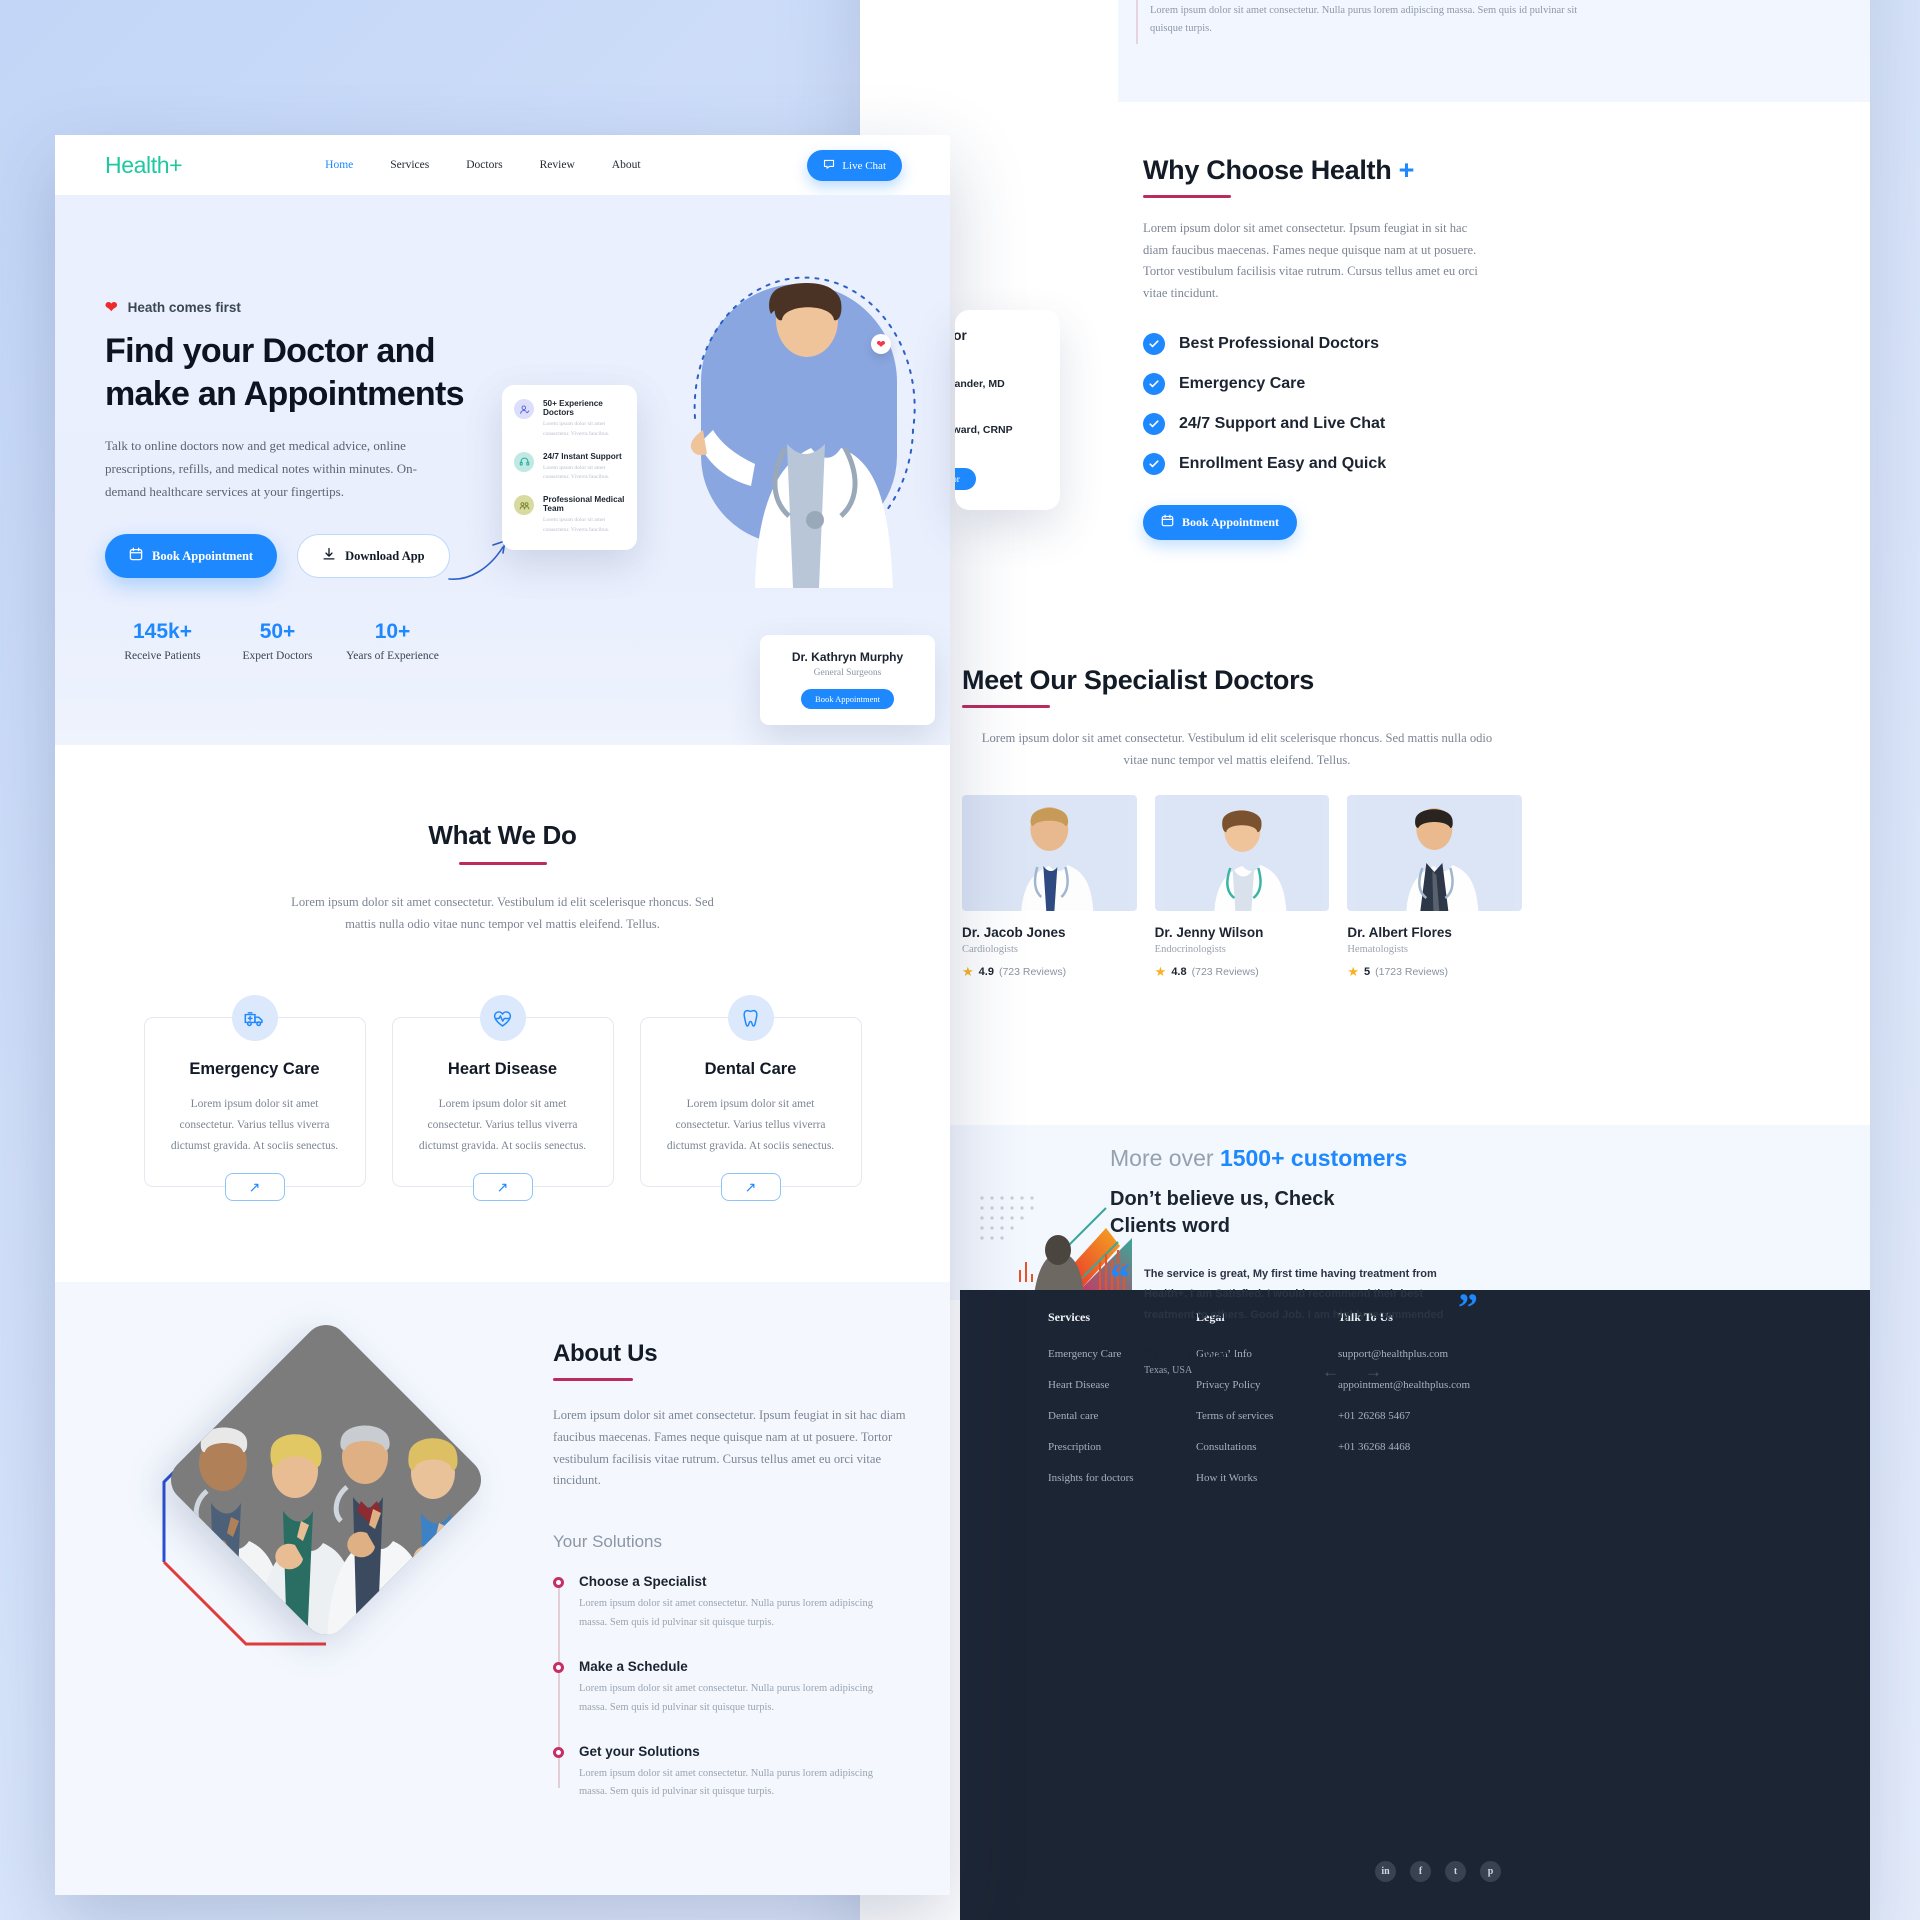 The image size is (1920, 1920). Describe the element at coordinates (1513, 1447) in the screenshot. I see `footer-contact-phone: +01 36268 4468` at that location.